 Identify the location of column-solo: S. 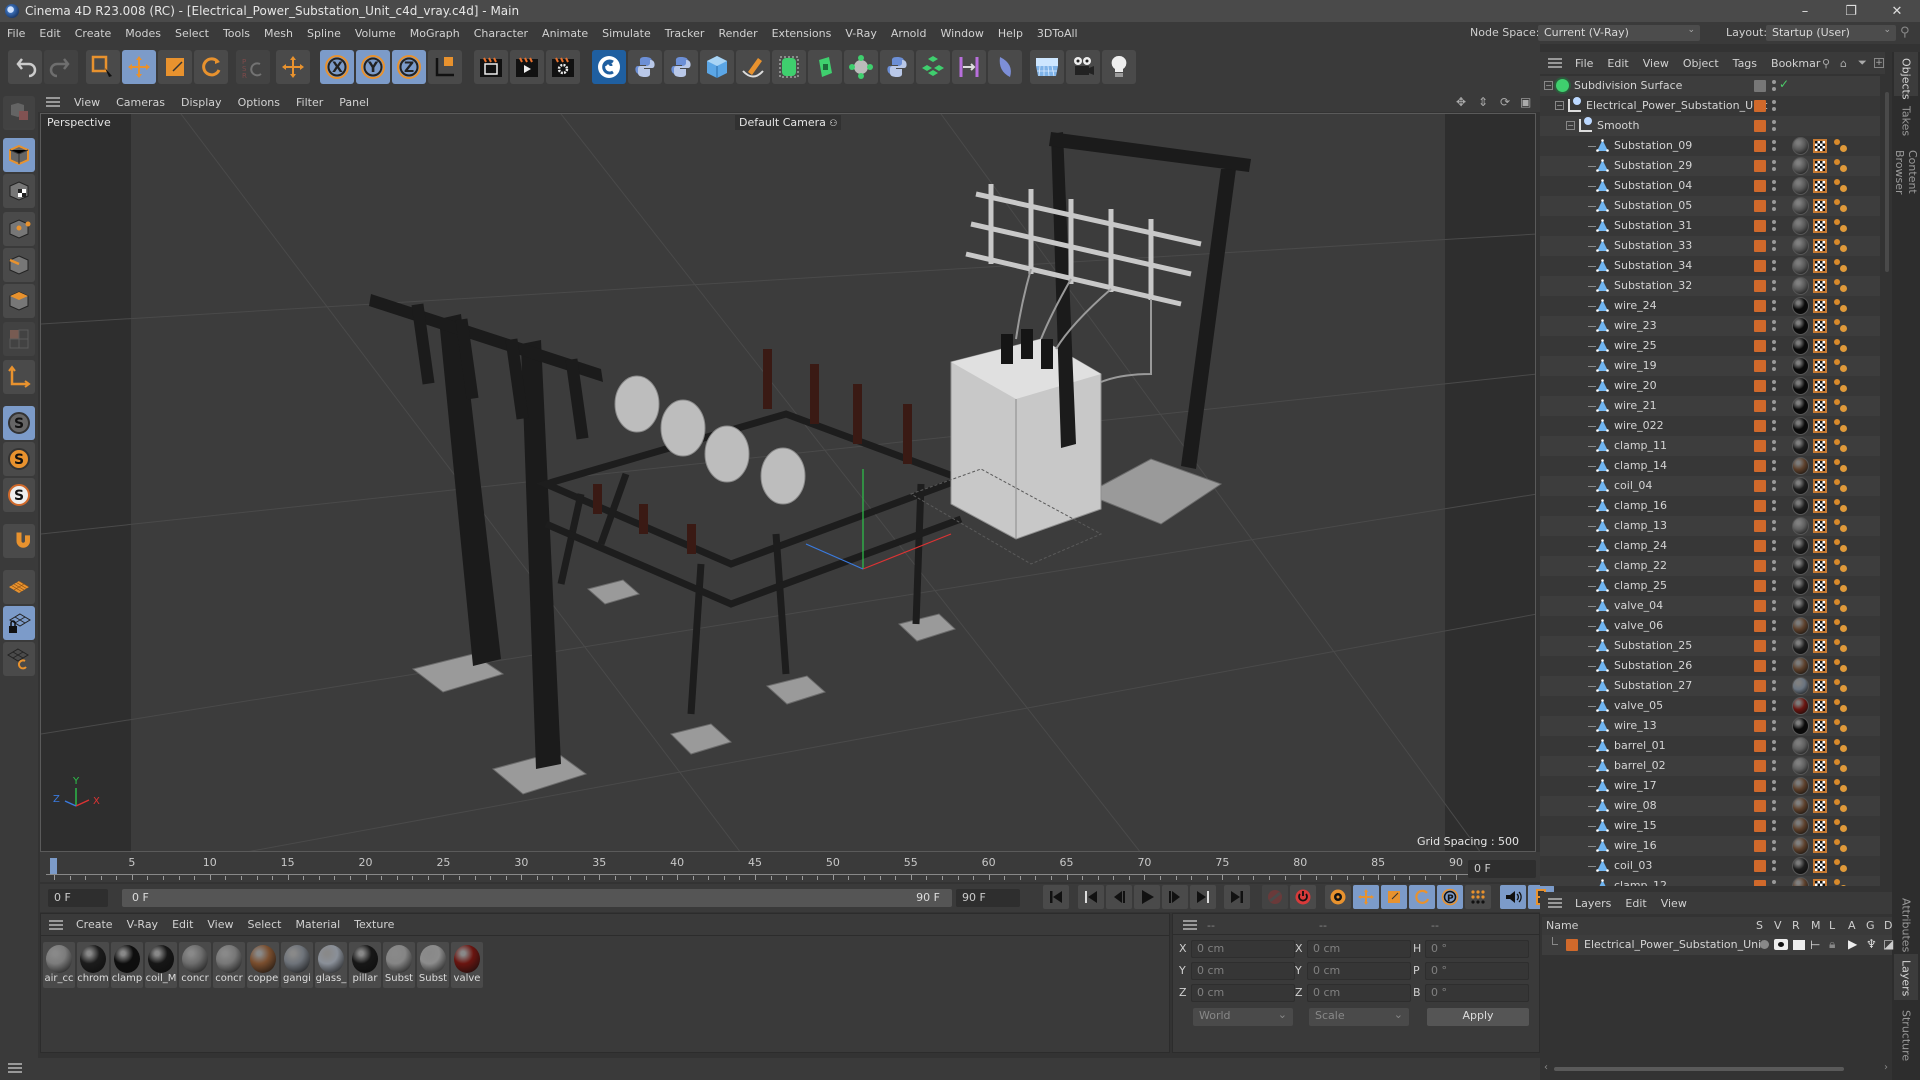
(1759, 925).